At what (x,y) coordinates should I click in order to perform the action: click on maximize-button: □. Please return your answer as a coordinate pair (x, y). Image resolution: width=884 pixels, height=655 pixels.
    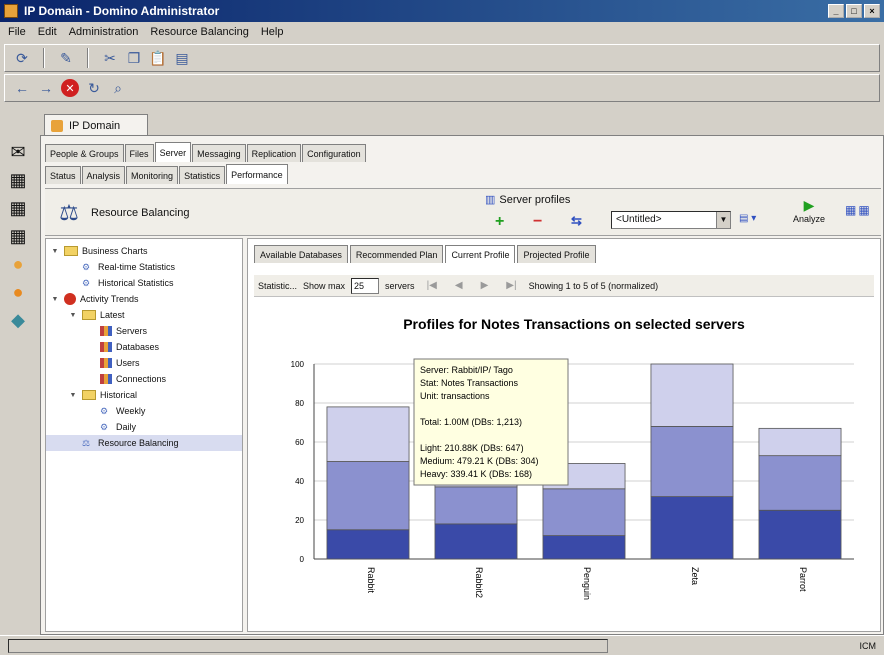
    Looking at the image, I should click on (854, 11).